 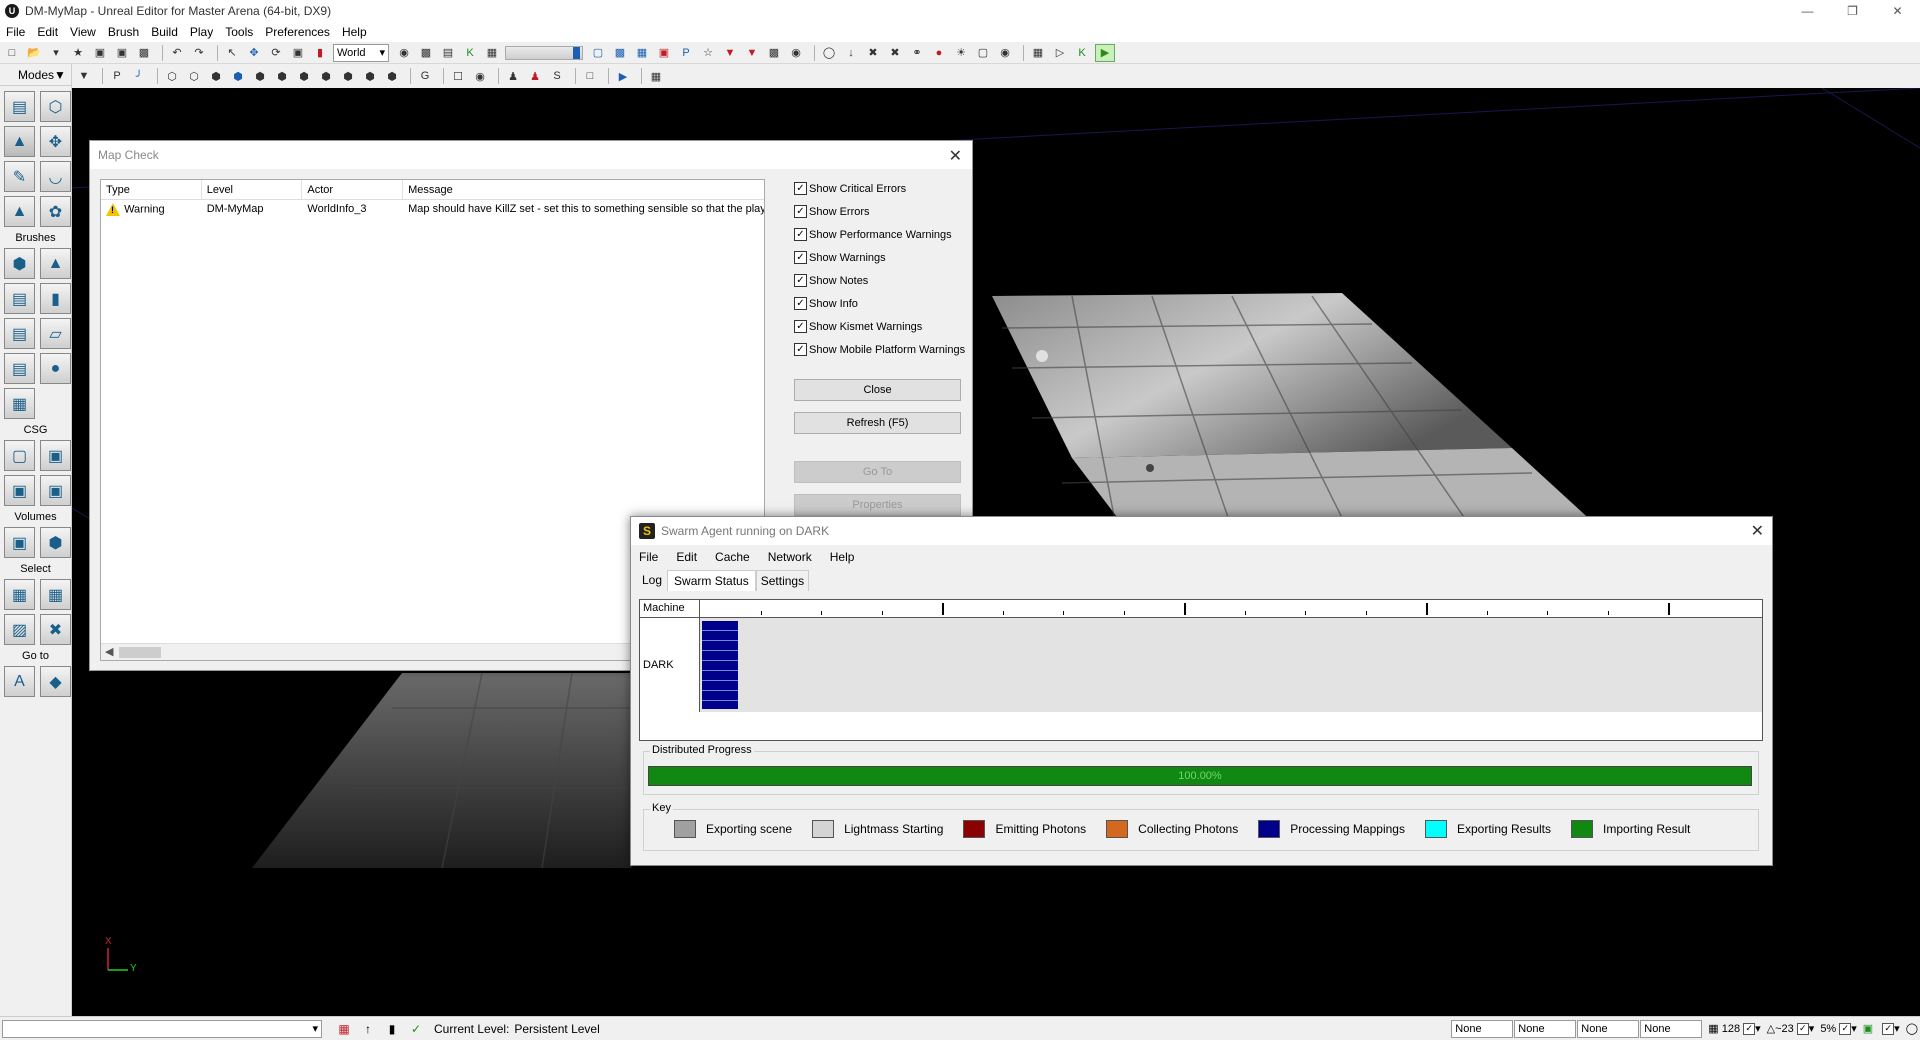 I want to click on rotation-snap: △ ~23 ✓ ▾, so click(x=1790, y=1028).